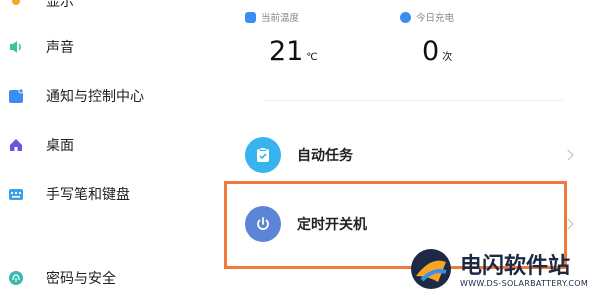 The image size is (600, 297). What do you see at coordinates (16, 145) in the screenshot?
I see `home-icon` at bounding box center [16, 145].